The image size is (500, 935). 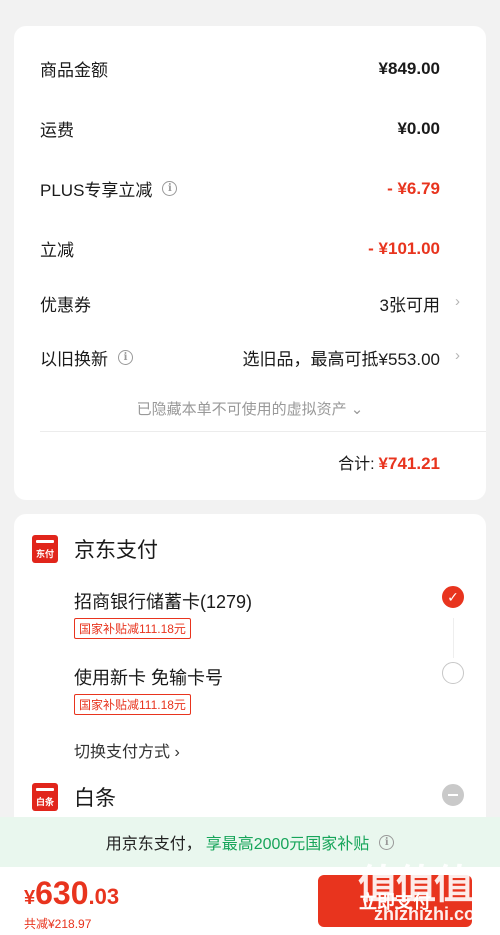 What do you see at coordinates (45, 797) in the screenshot?
I see `baitiao-logo-icon: 白条` at bounding box center [45, 797].